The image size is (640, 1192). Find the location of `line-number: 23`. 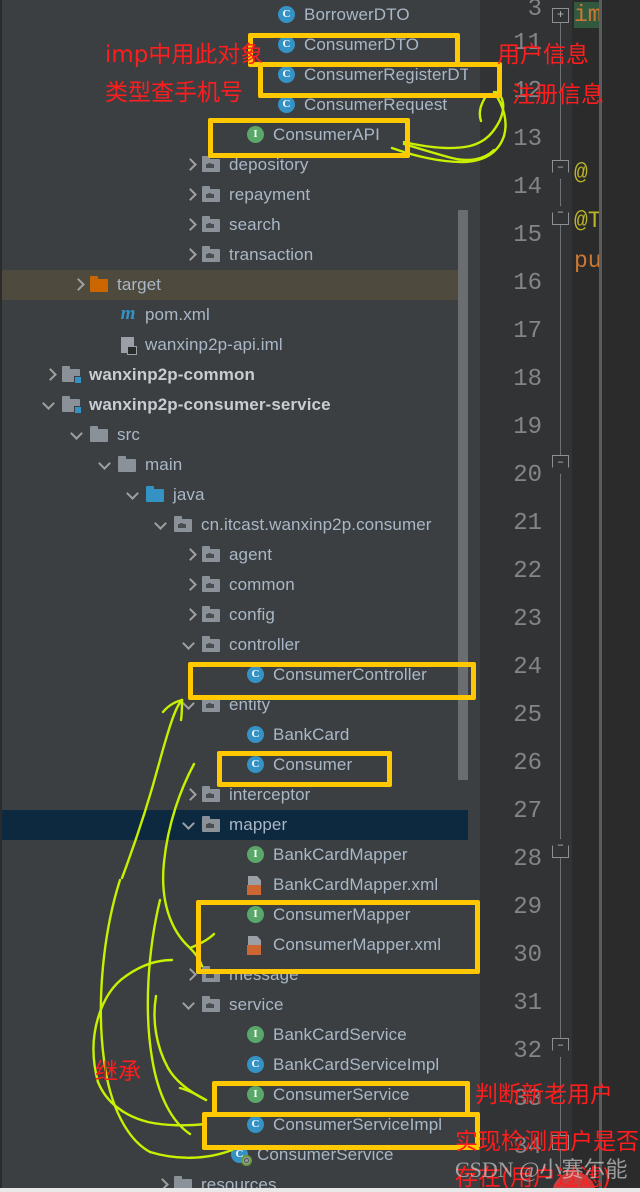

line-number: 23 is located at coordinates (527, 619).